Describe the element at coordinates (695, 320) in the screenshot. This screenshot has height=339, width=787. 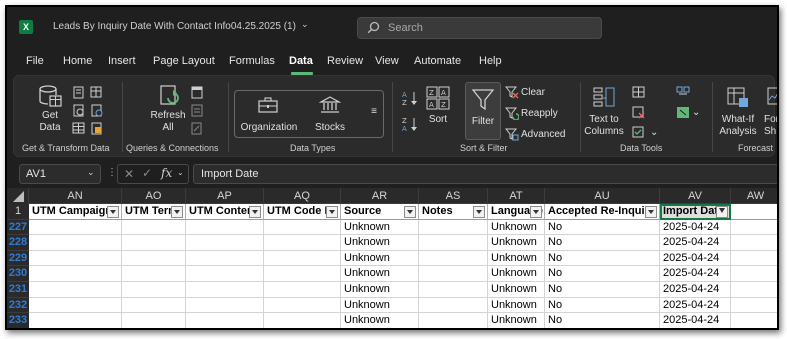
I see `cell-av233: 2025-04-24` at that location.